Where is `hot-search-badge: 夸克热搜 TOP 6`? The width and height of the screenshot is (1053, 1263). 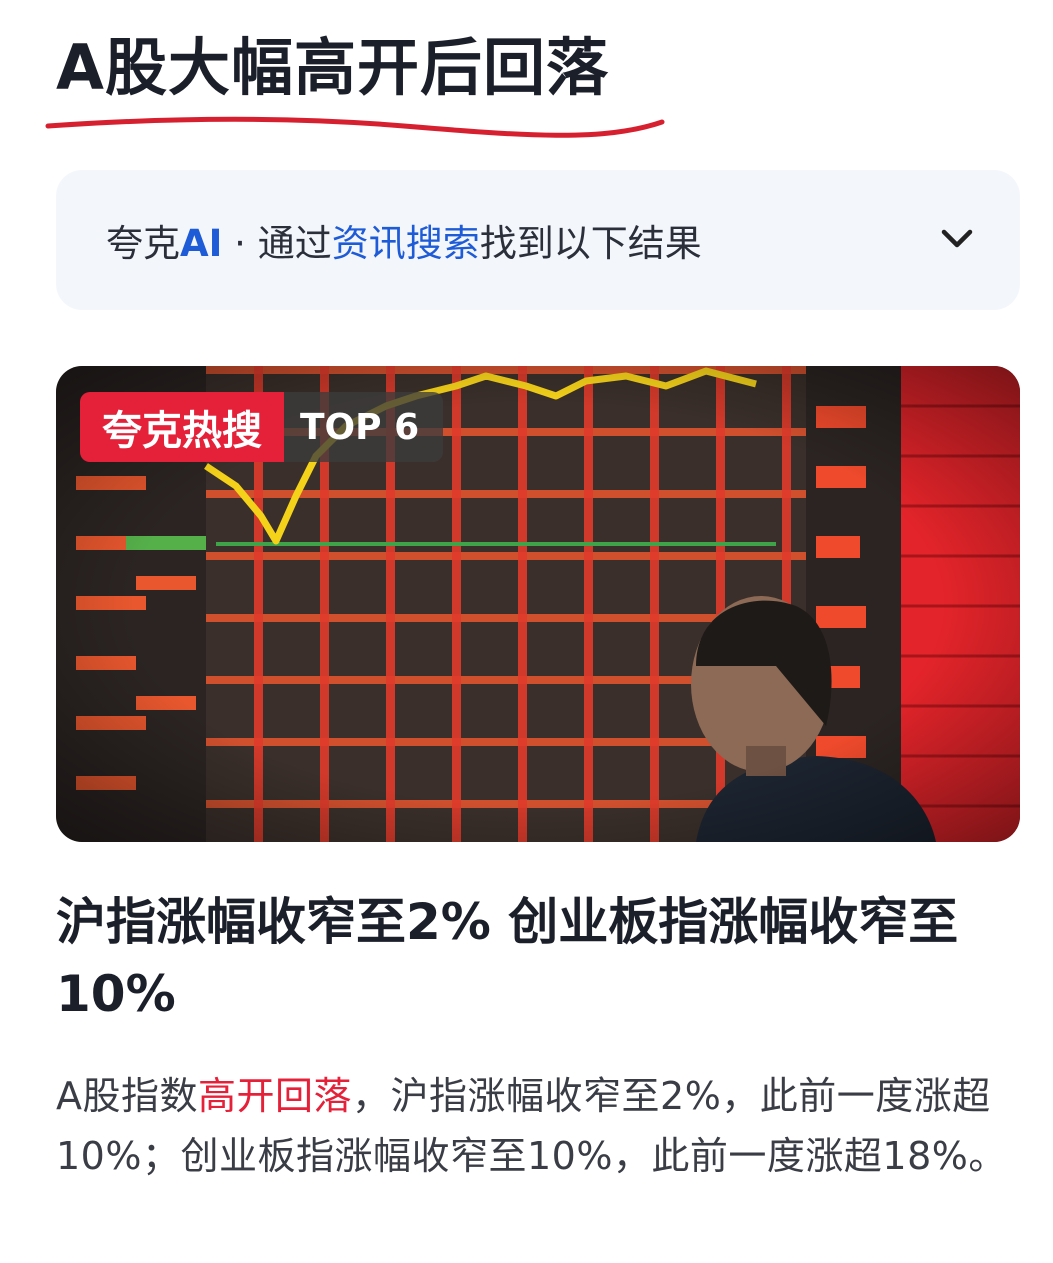
hot-search-badge: 夸克热搜 TOP 6 is located at coordinates (262, 427).